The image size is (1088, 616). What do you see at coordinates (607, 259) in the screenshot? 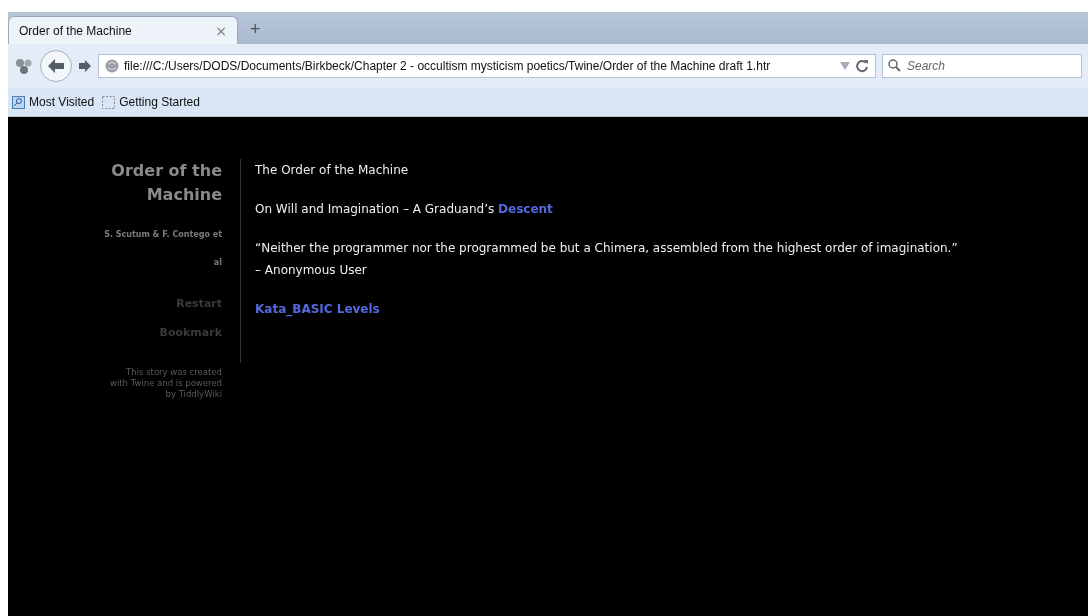
I see `passage-text: “Neither the programmer nor the programmed be but a Chimera, assembled from the highest order of imagination.” – Anonymous User` at bounding box center [607, 259].